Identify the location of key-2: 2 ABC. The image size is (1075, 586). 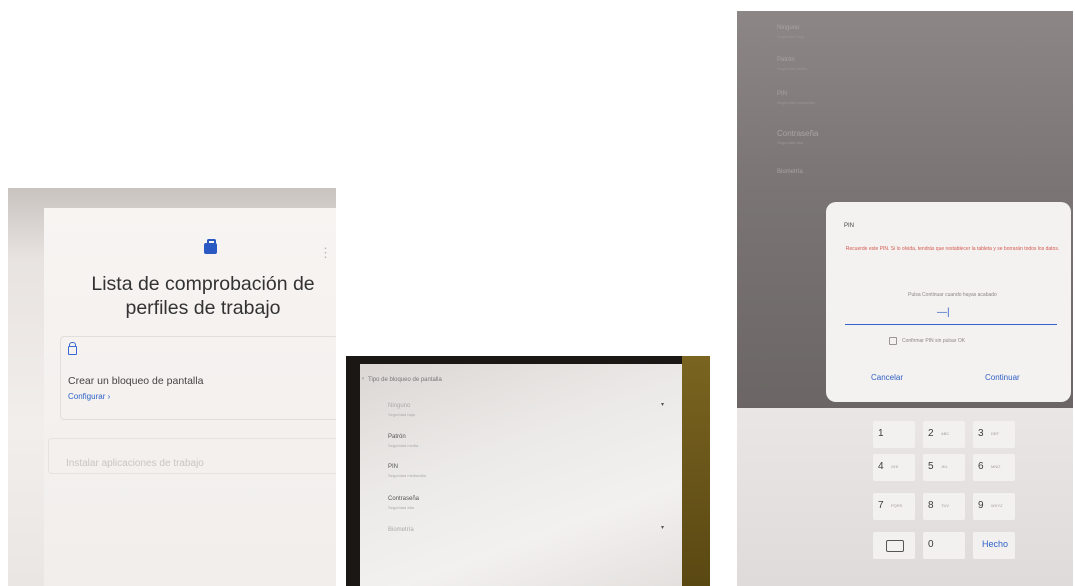
(944, 434).